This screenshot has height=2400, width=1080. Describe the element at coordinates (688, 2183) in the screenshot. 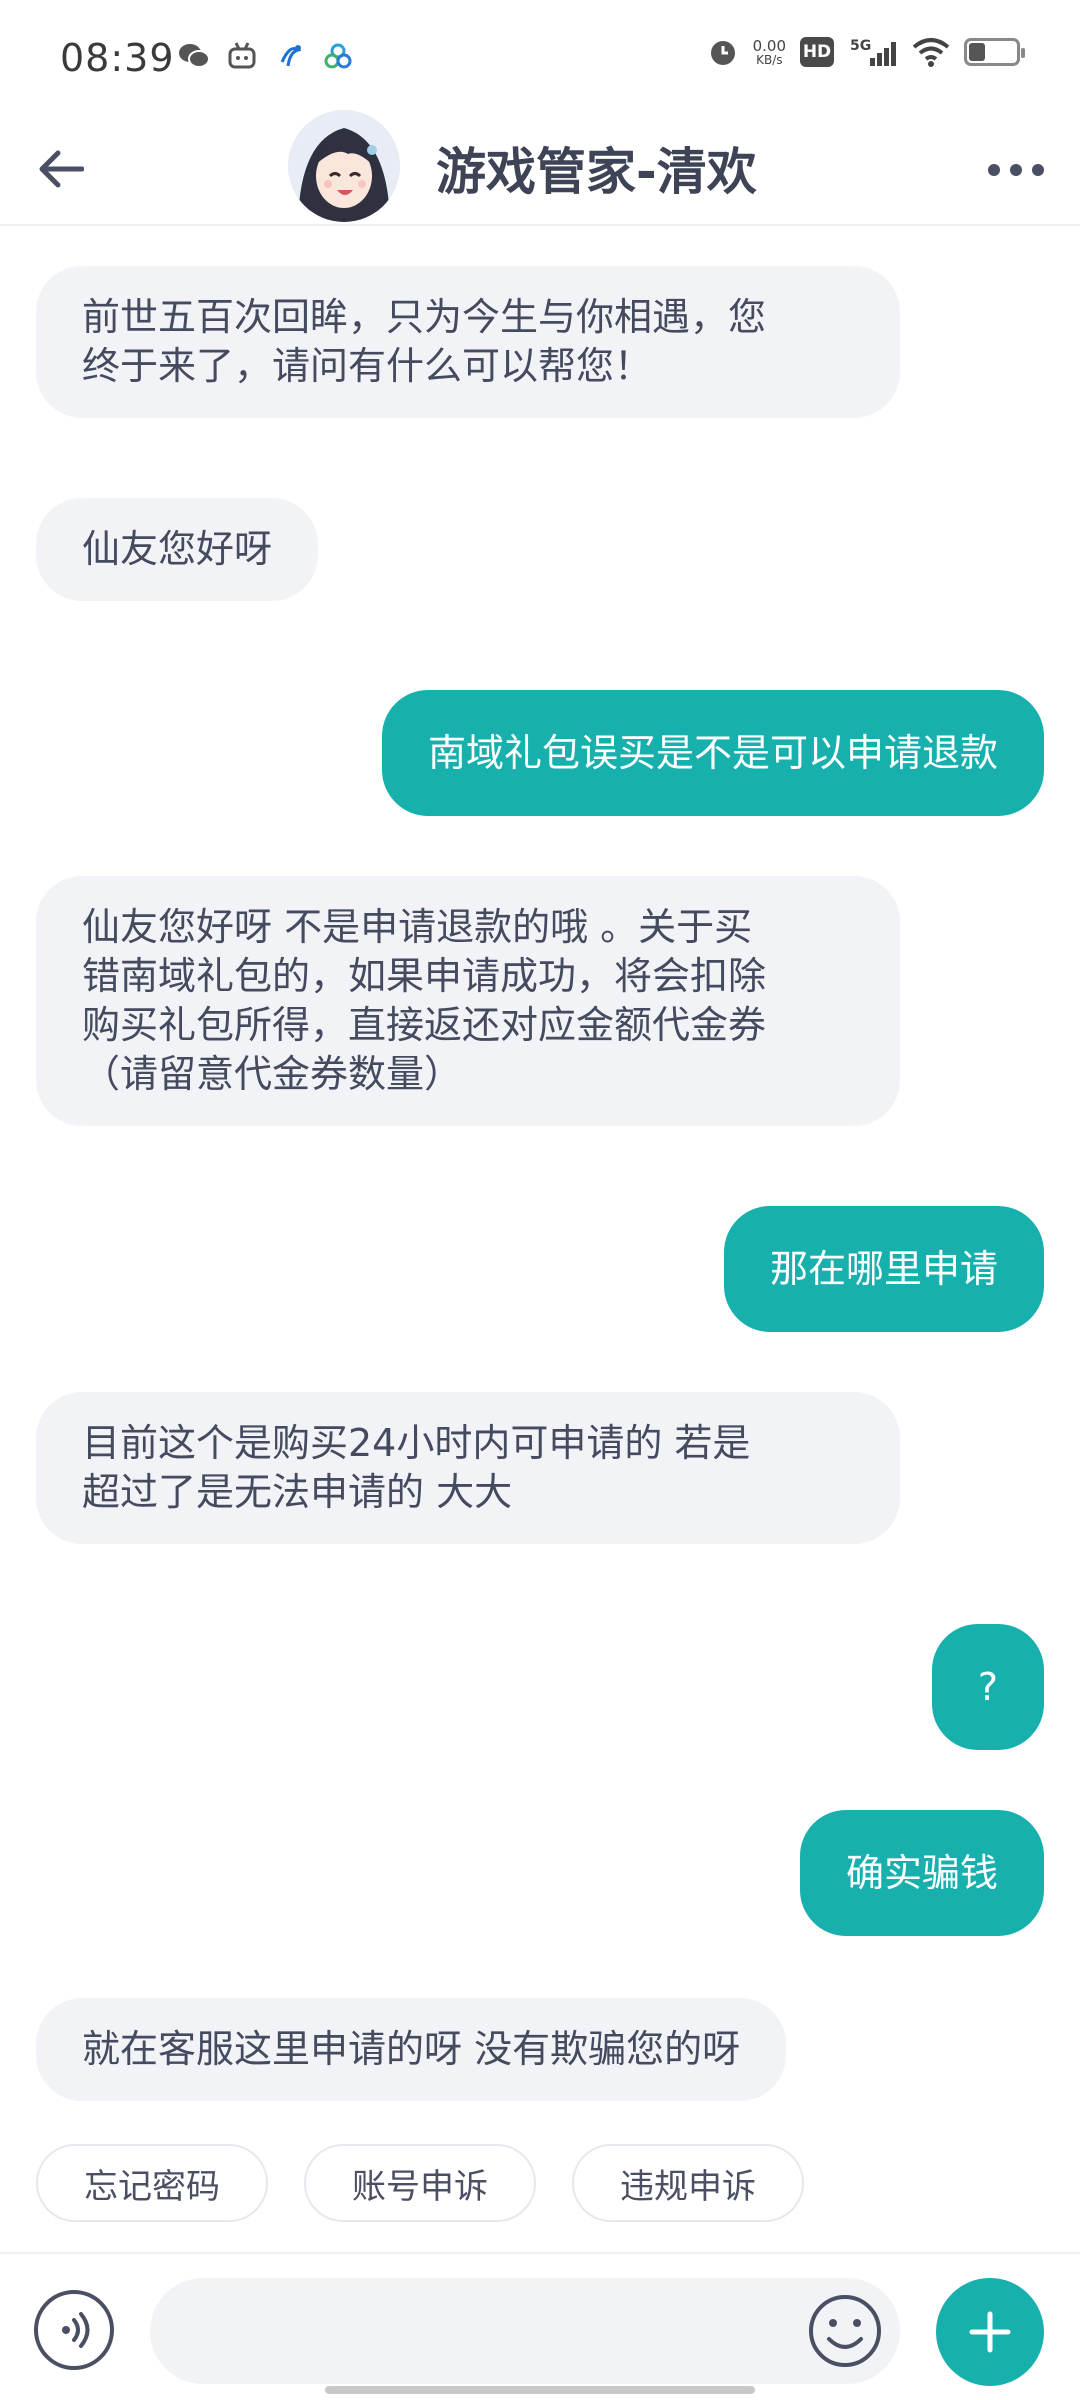

I see `quick-reply-violation-appeal: 违规申诉` at that location.